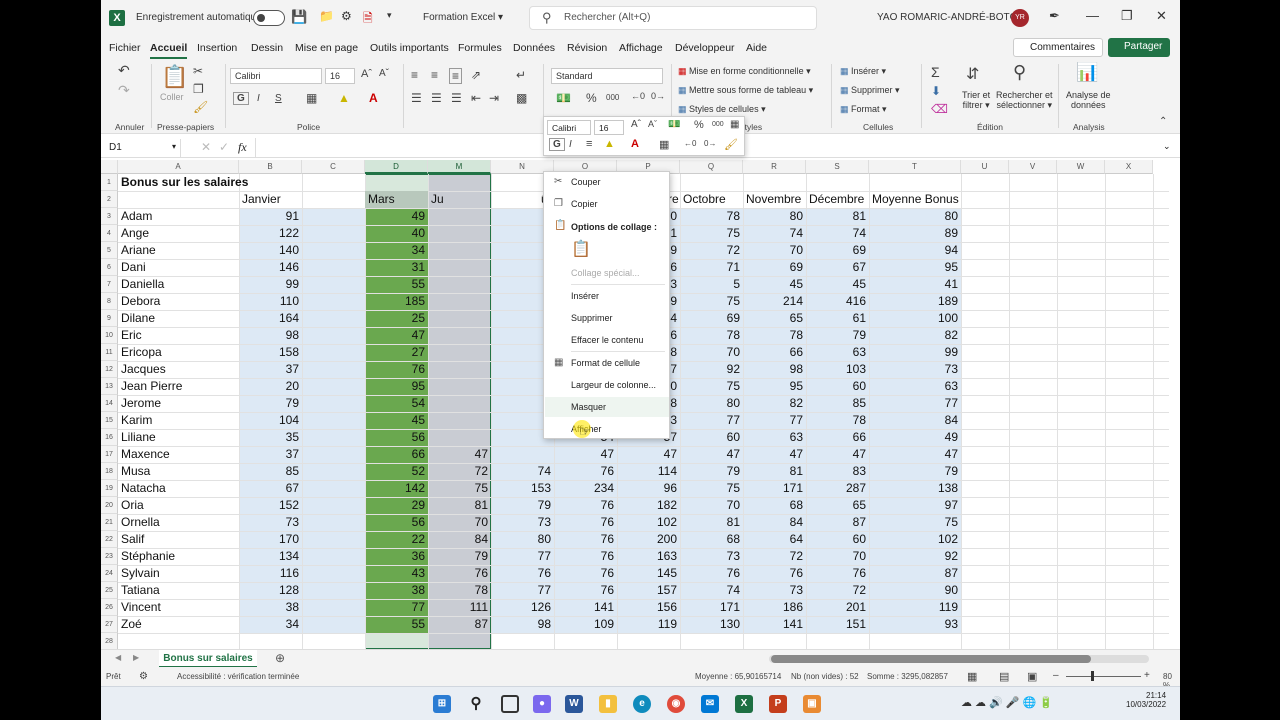 Image resolution: width=1280 pixels, height=720 pixels. What do you see at coordinates (915, 437) in the screenshot?
I see `cell: 49` at bounding box center [915, 437].